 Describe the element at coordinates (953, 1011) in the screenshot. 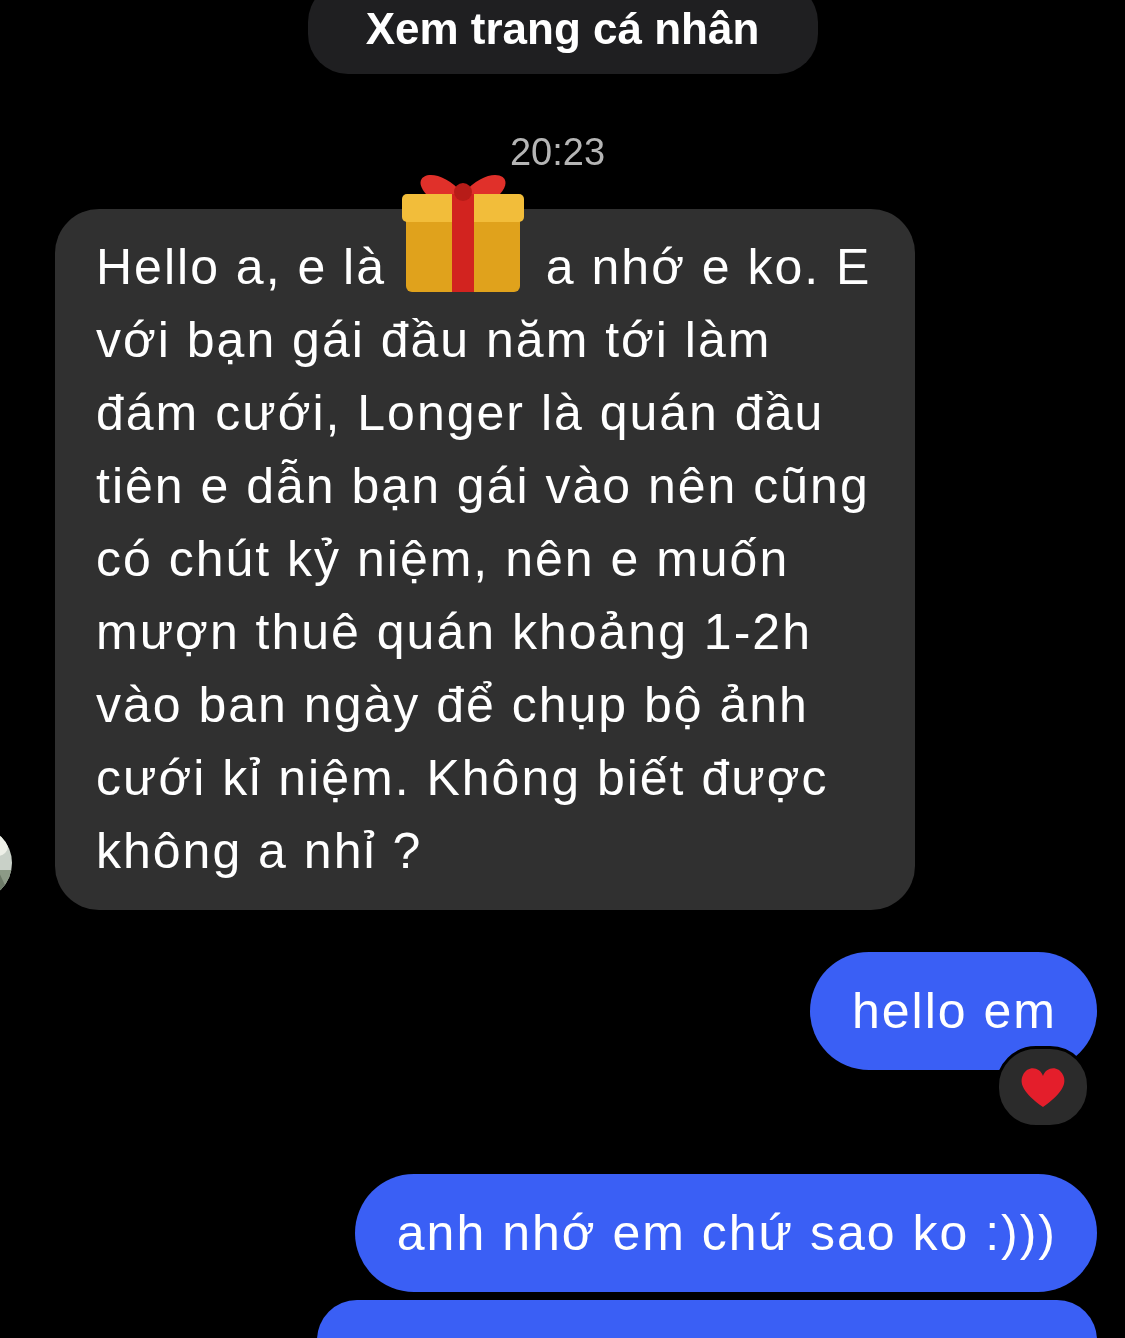

I see `message-bubble: hello em` at that location.